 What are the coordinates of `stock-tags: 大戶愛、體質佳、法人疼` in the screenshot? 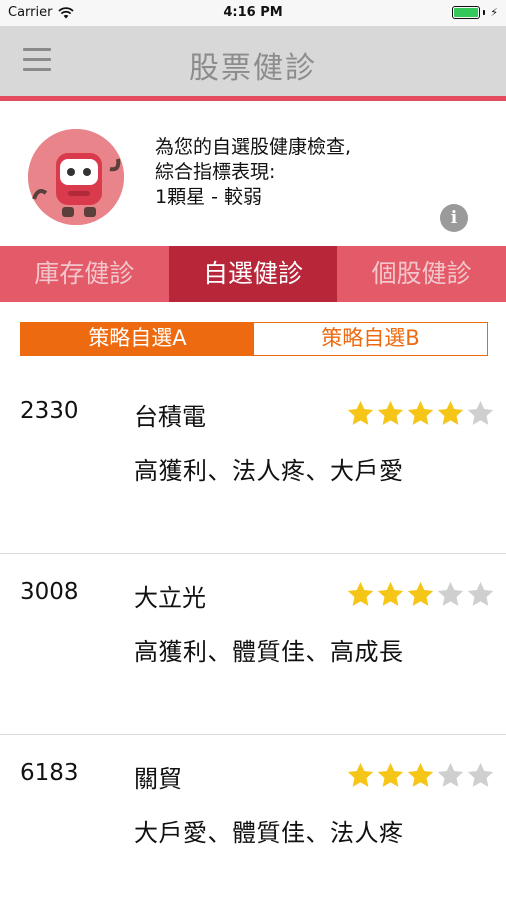 It's located at (269, 833).